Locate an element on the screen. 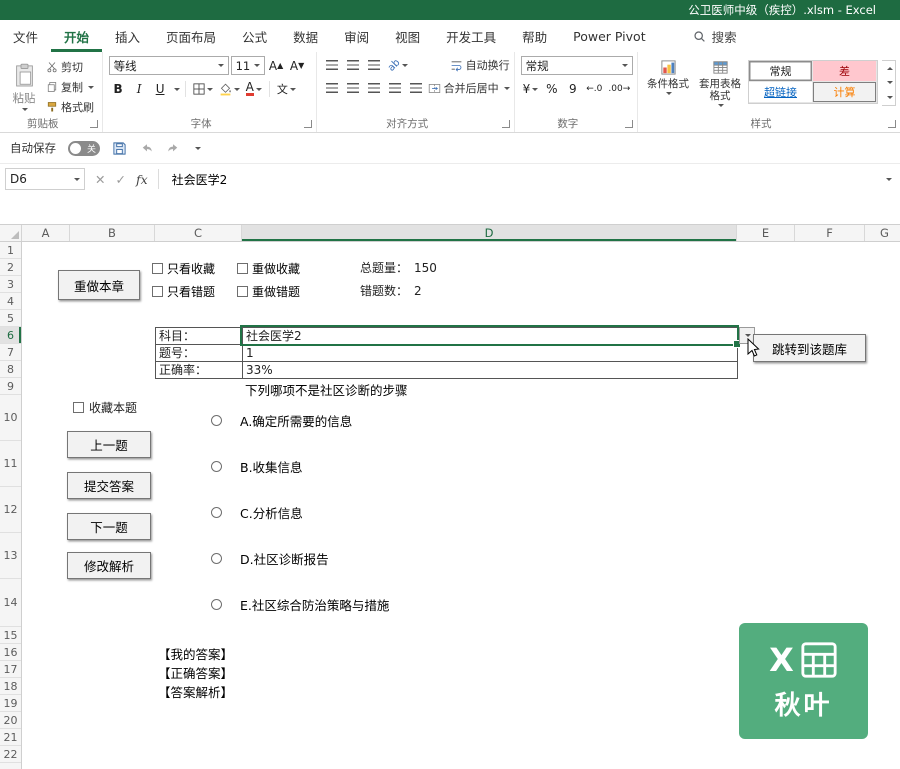 The image size is (900, 769). alignment-dialog-launcher is located at coordinates (505, 124).